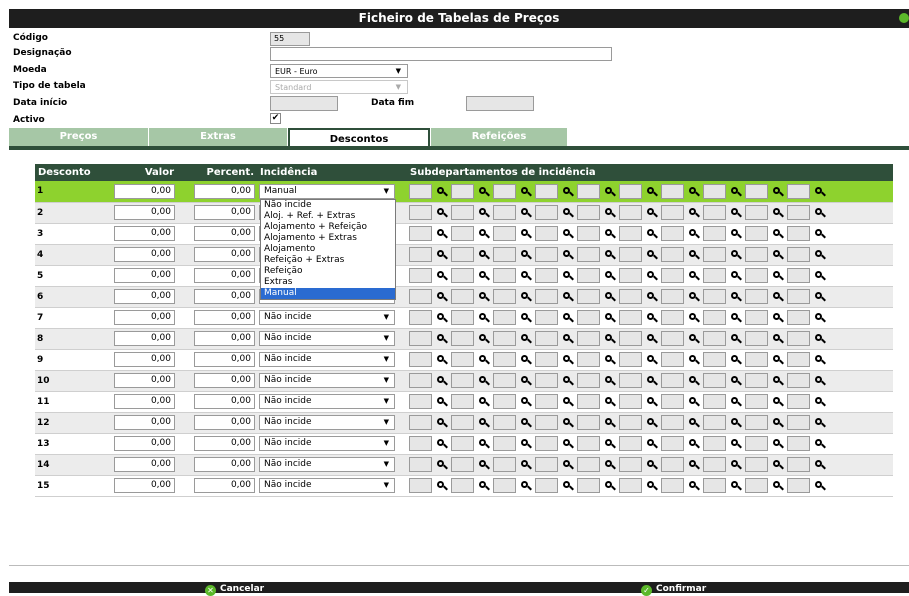 The height and width of the screenshot is (596, 909). I want to click on table-row: 40,000,00Não incide▼, so click(464, 255).